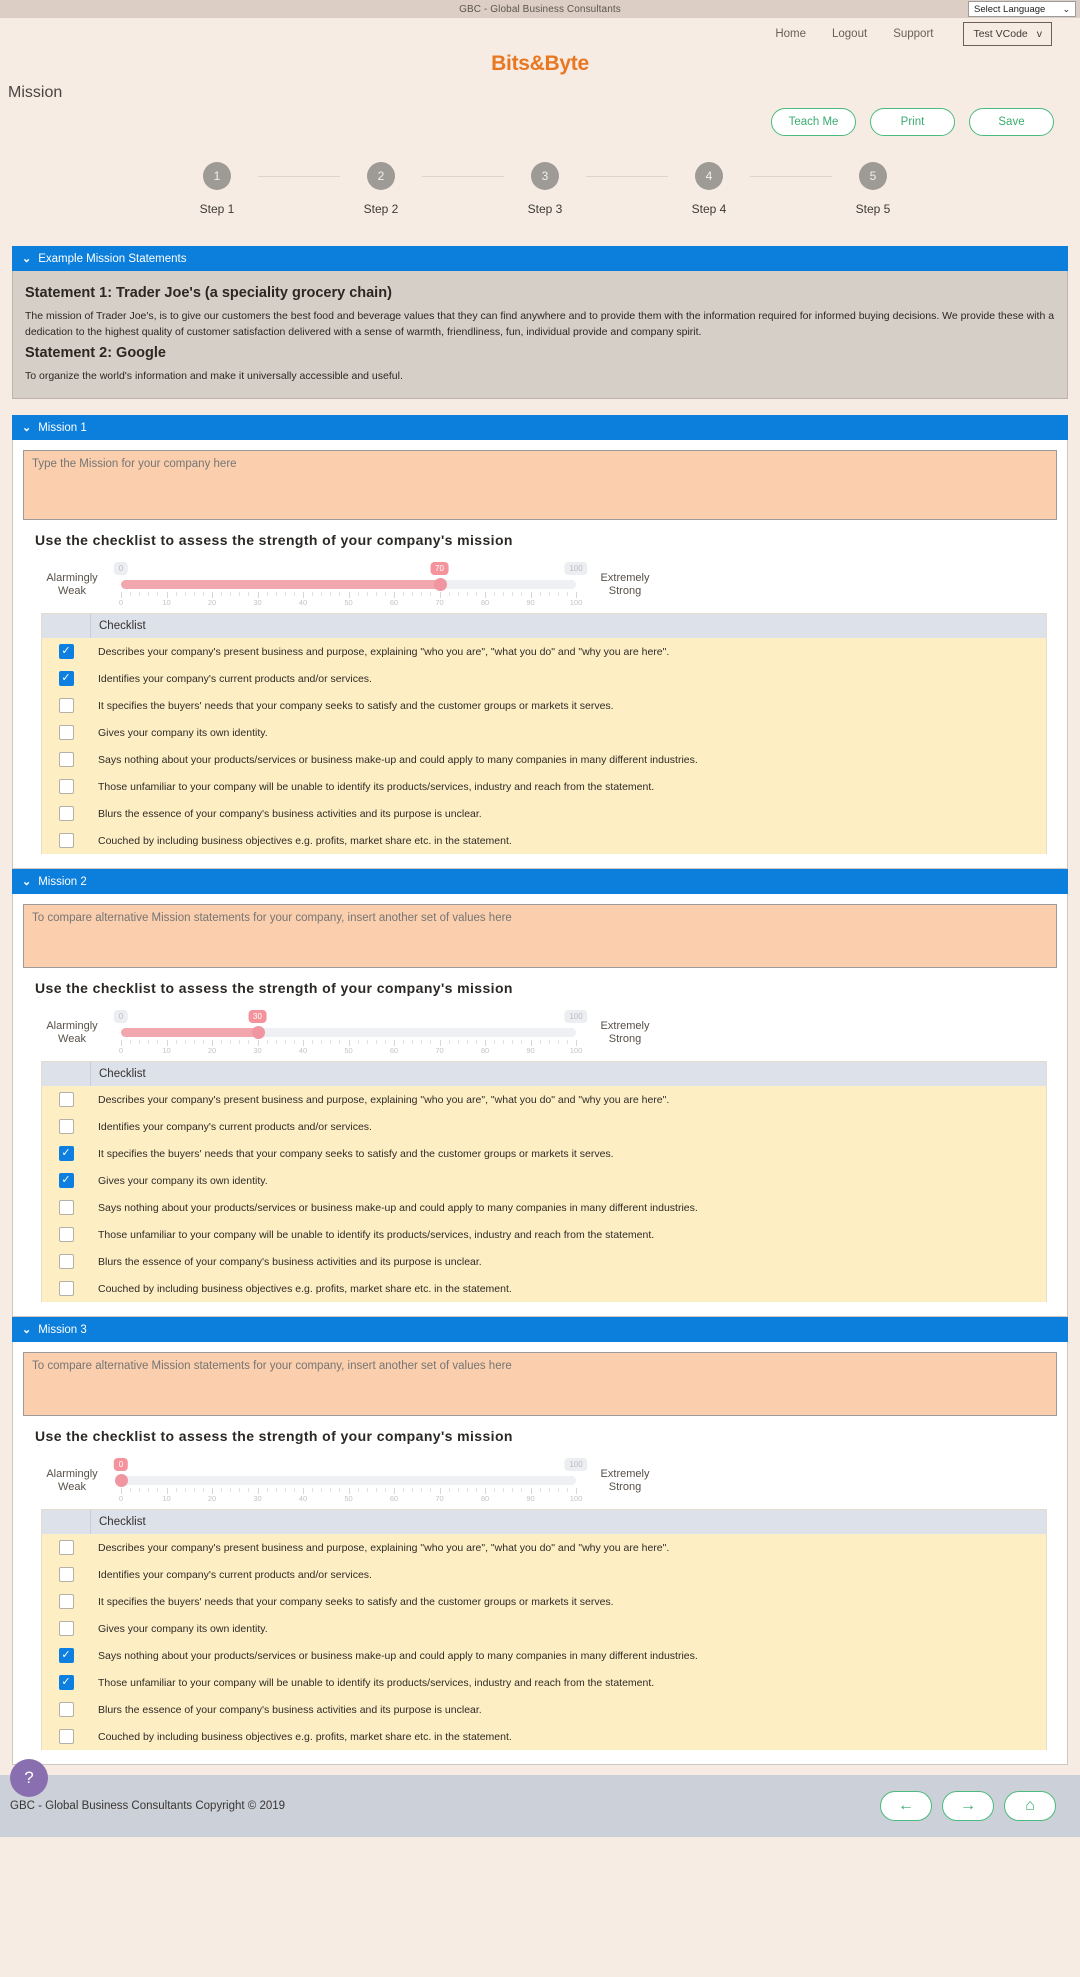  What do you see at coordinates (873, 176) in the screenshot?
I see `step-circle: 5` at bounding box center [873, 176].